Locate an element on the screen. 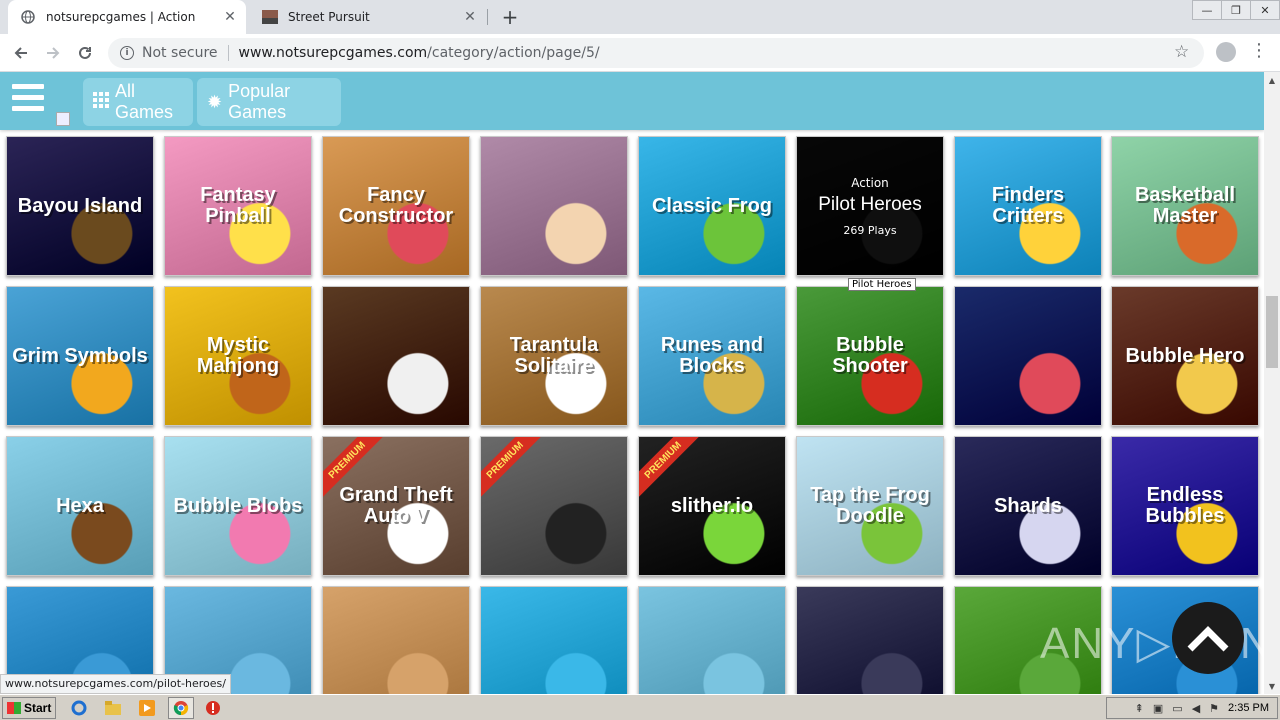  game-tile: Endless Bubbles is located at coordinates (1185, 506).